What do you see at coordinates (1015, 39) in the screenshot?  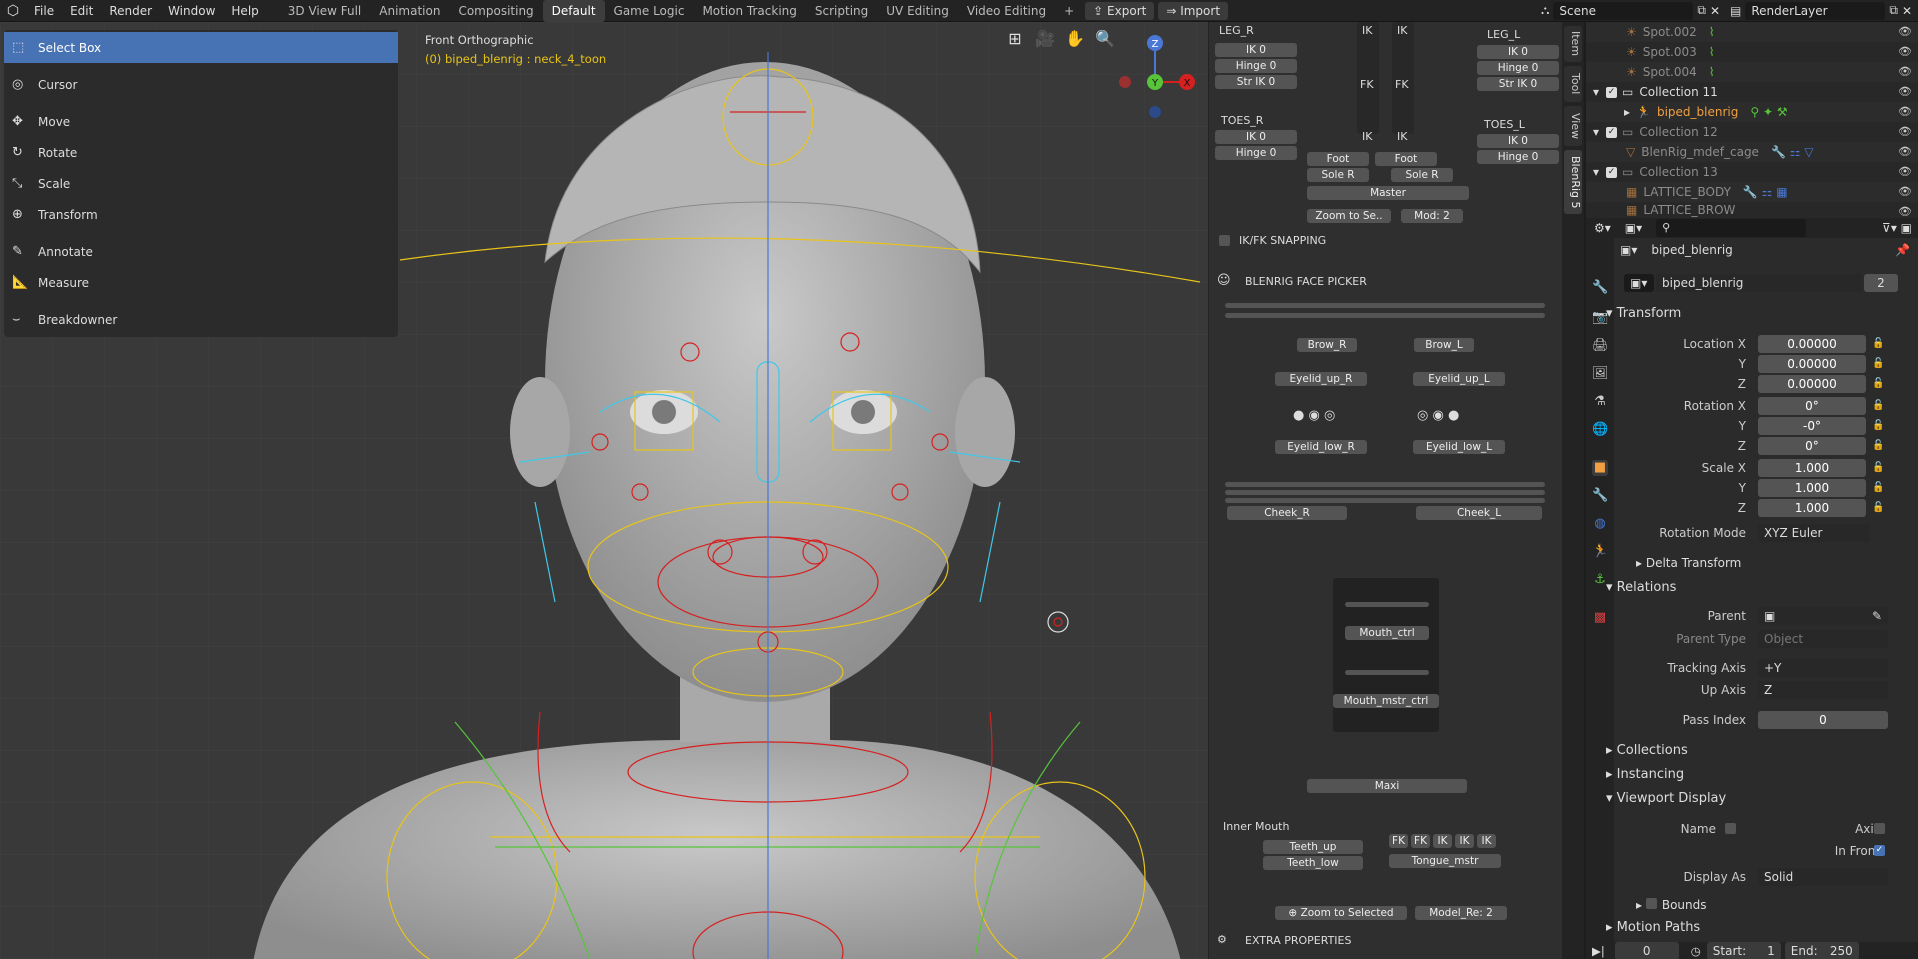 I see `grid-toggle-icon: ⊞` at bounding box center [1015, 39].